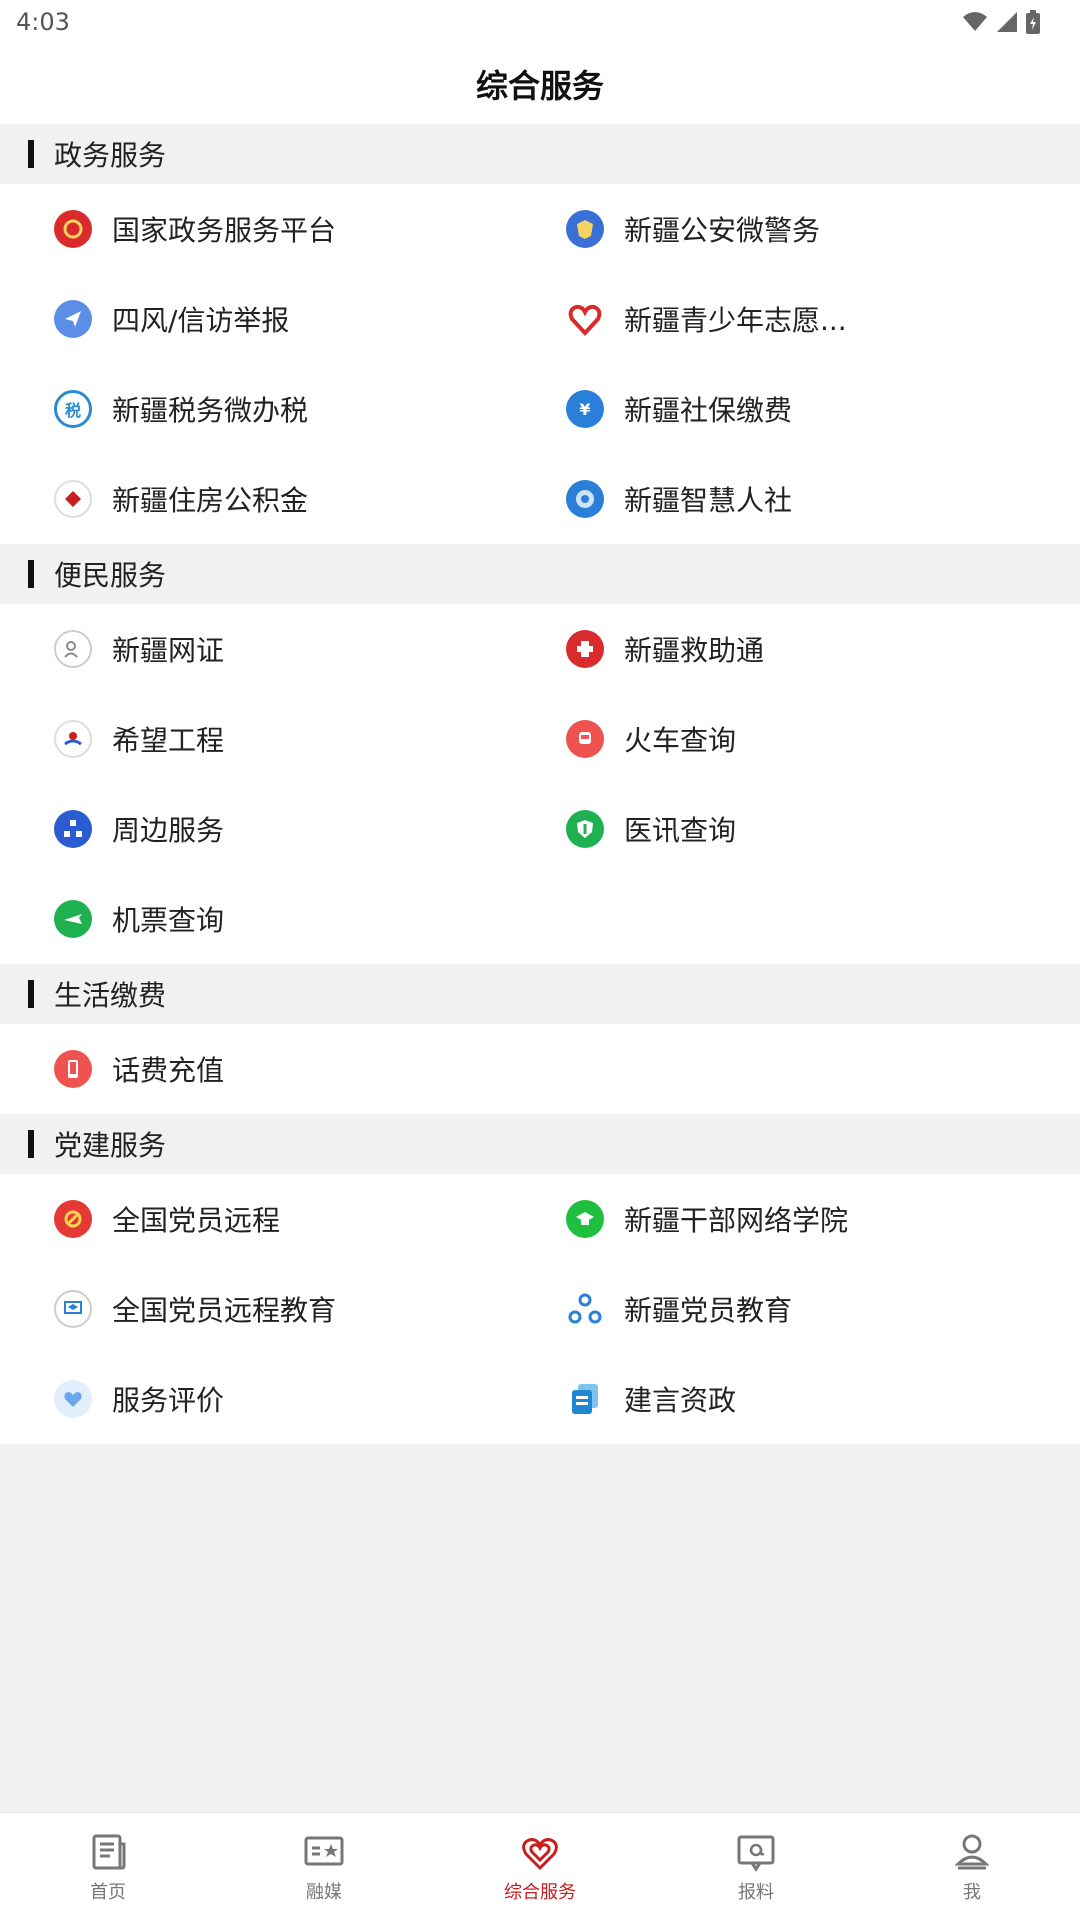 This screenshot has width=1080, height=1921. What do you see at coordinates (972, 1852) in the screenshot?
I see `user-icon` at bounding box center [972, 1852].